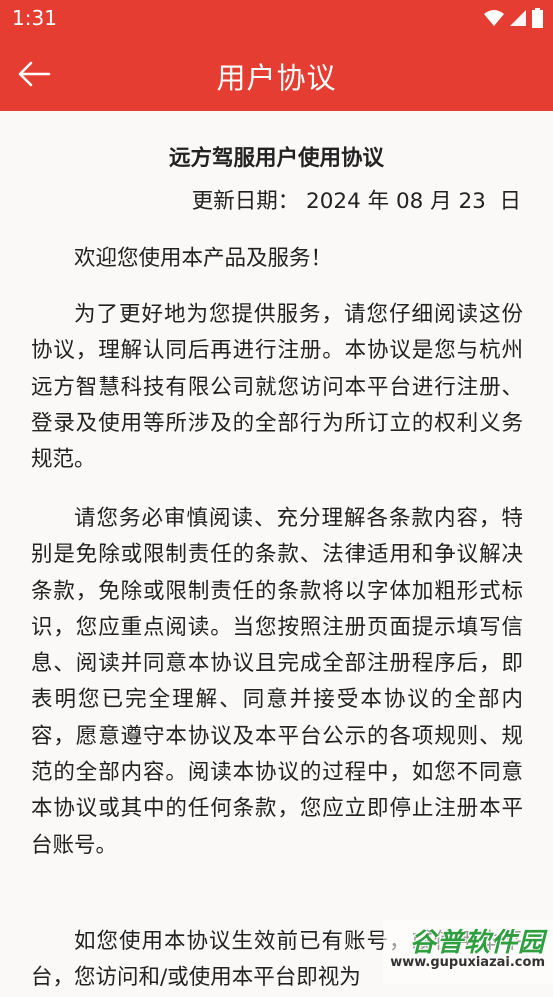 Image resolution: width=553 pixels, height=997 pixels. I want to click on status-icons, so click(513, 18).